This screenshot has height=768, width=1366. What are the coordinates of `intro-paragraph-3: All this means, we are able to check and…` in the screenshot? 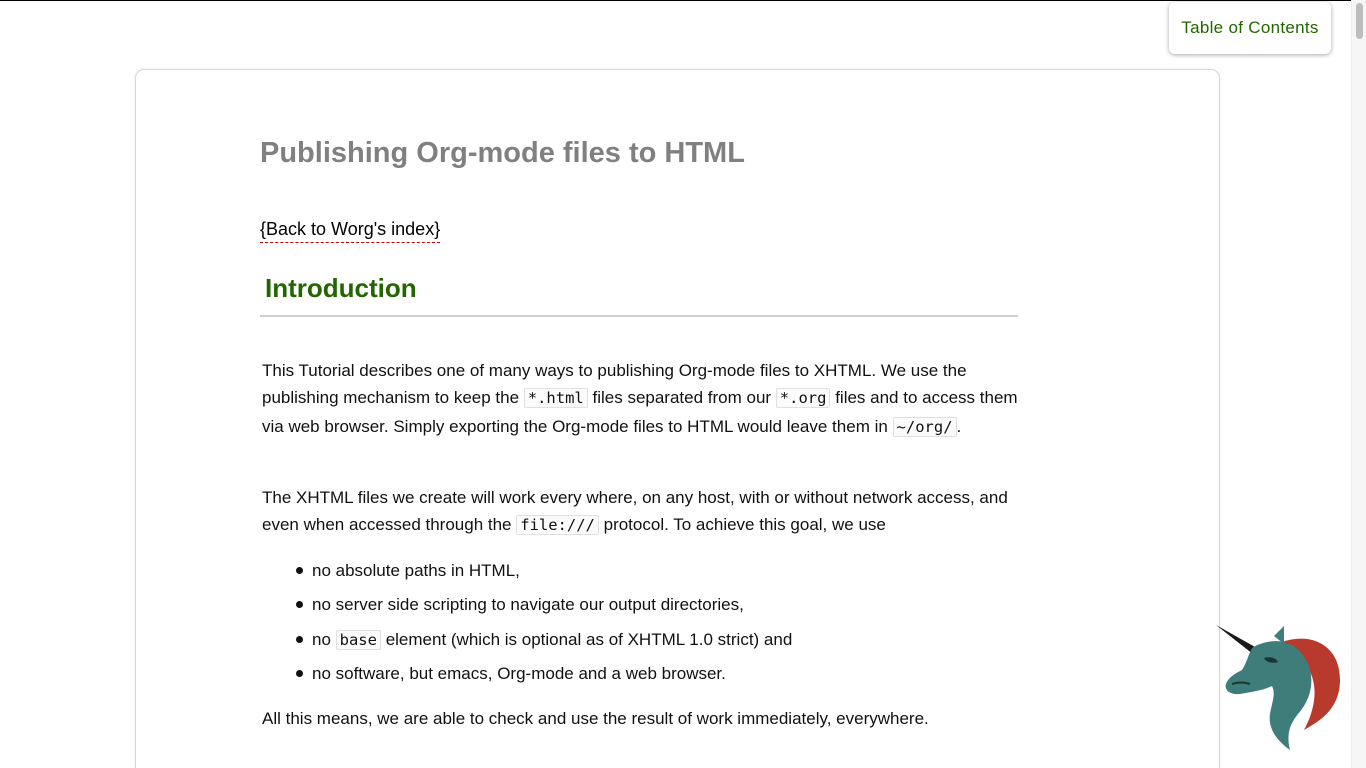 It's located at (595, 718).